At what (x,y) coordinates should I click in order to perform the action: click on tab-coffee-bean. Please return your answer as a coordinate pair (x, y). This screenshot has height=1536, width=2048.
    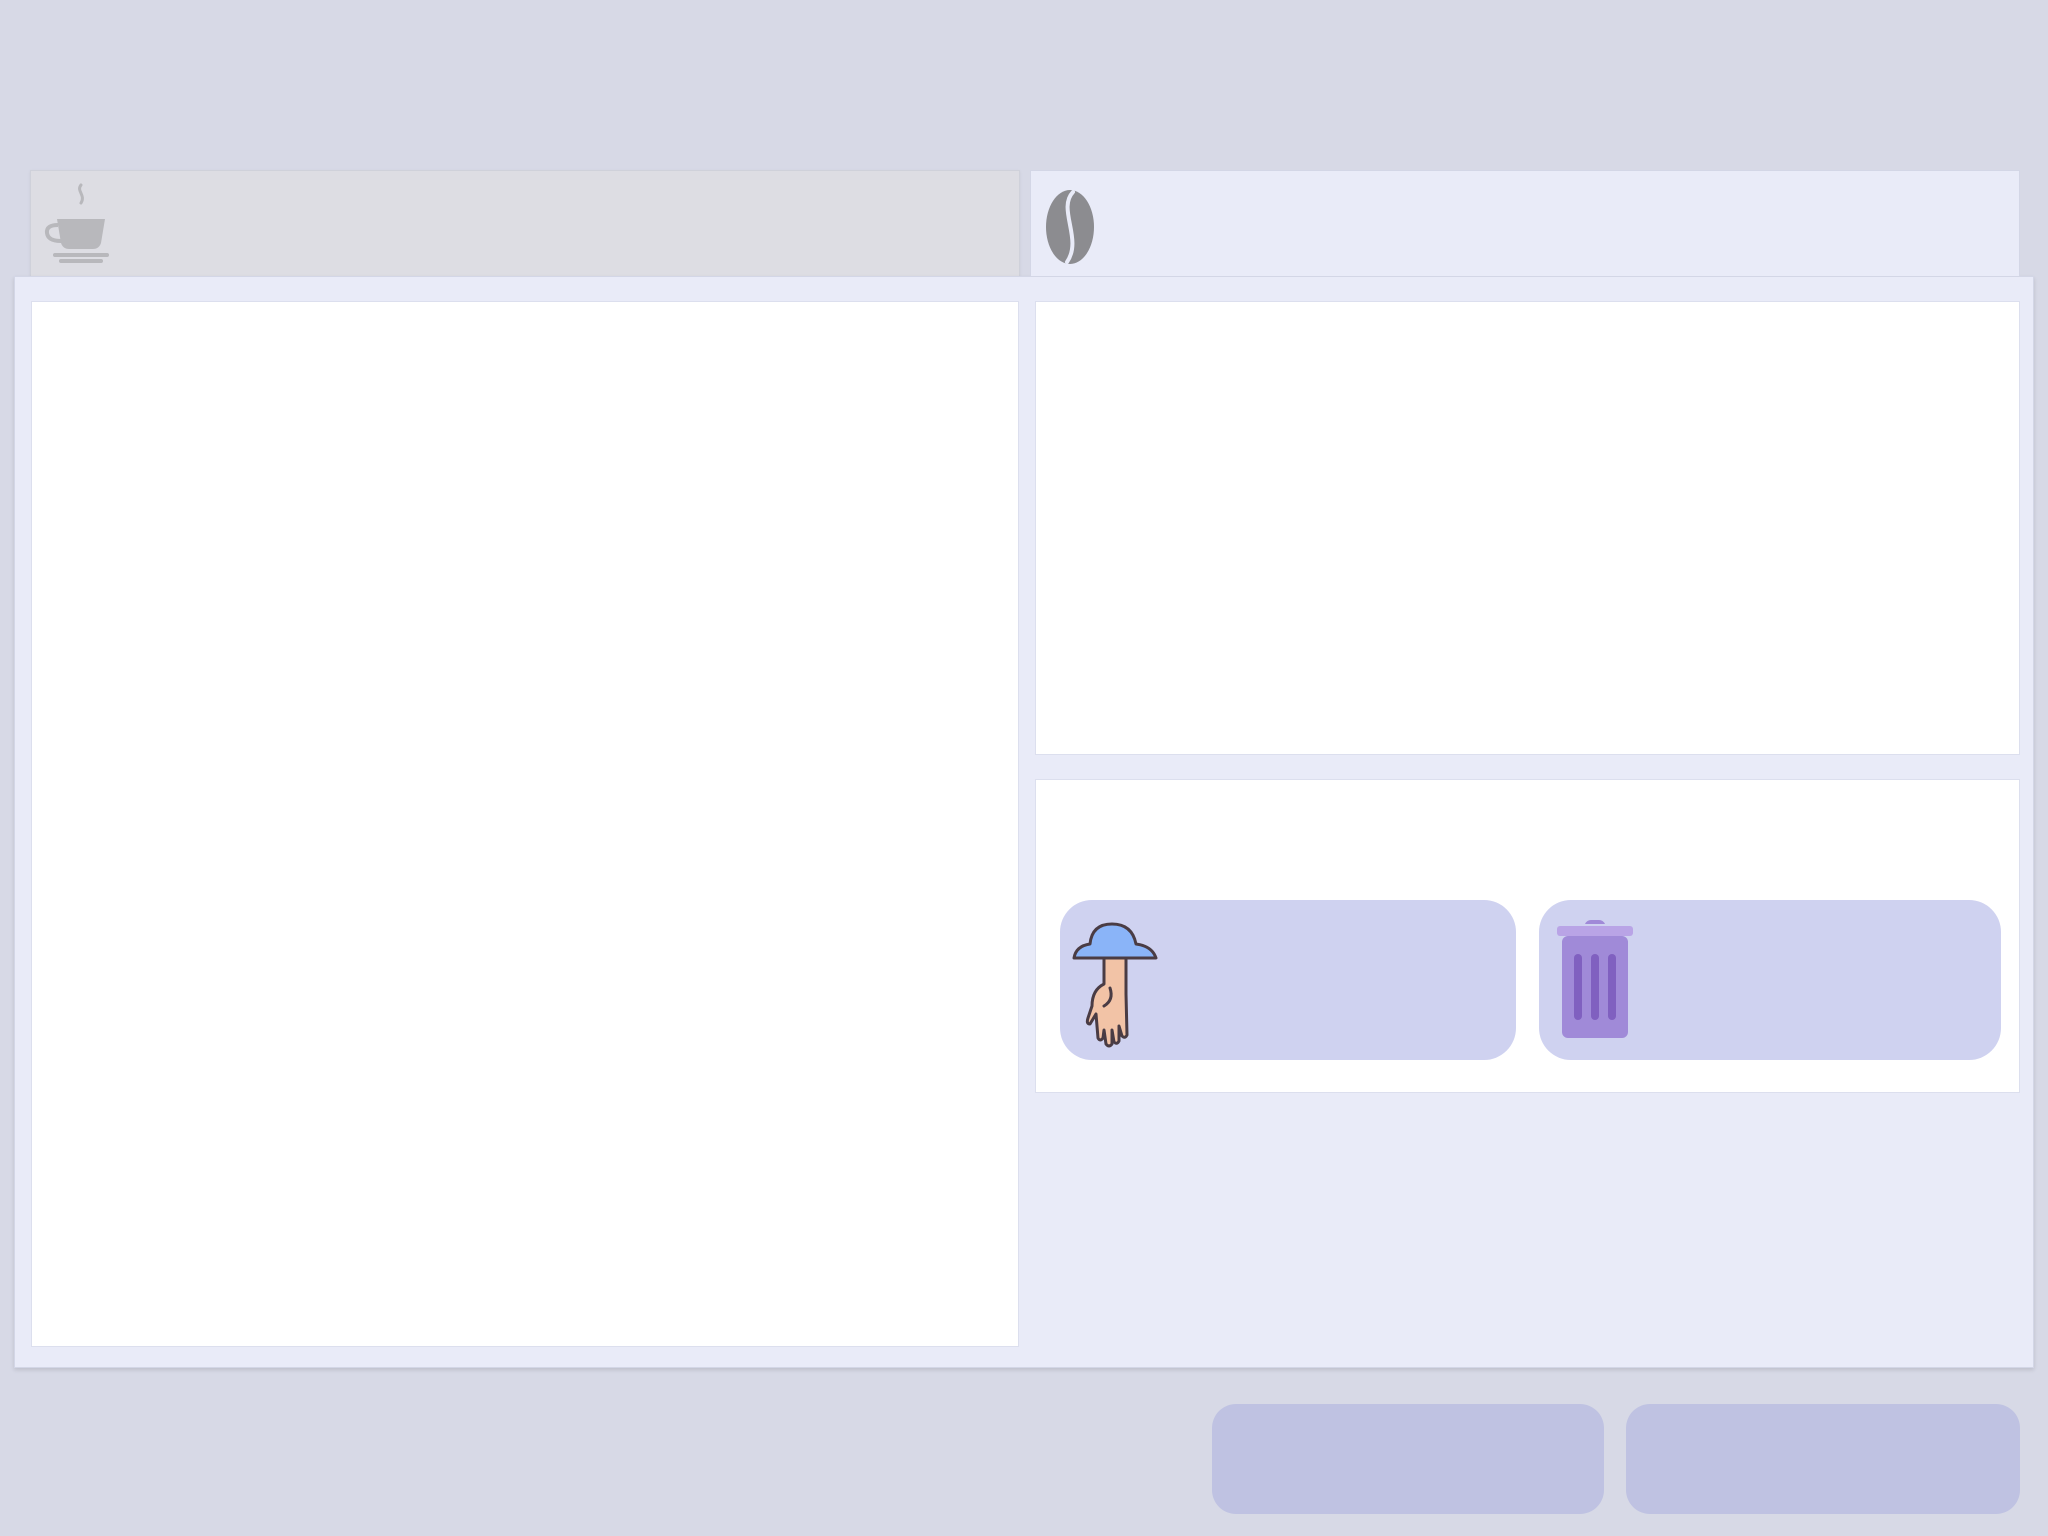
    Looking at the image, I should click on (1525, 223).